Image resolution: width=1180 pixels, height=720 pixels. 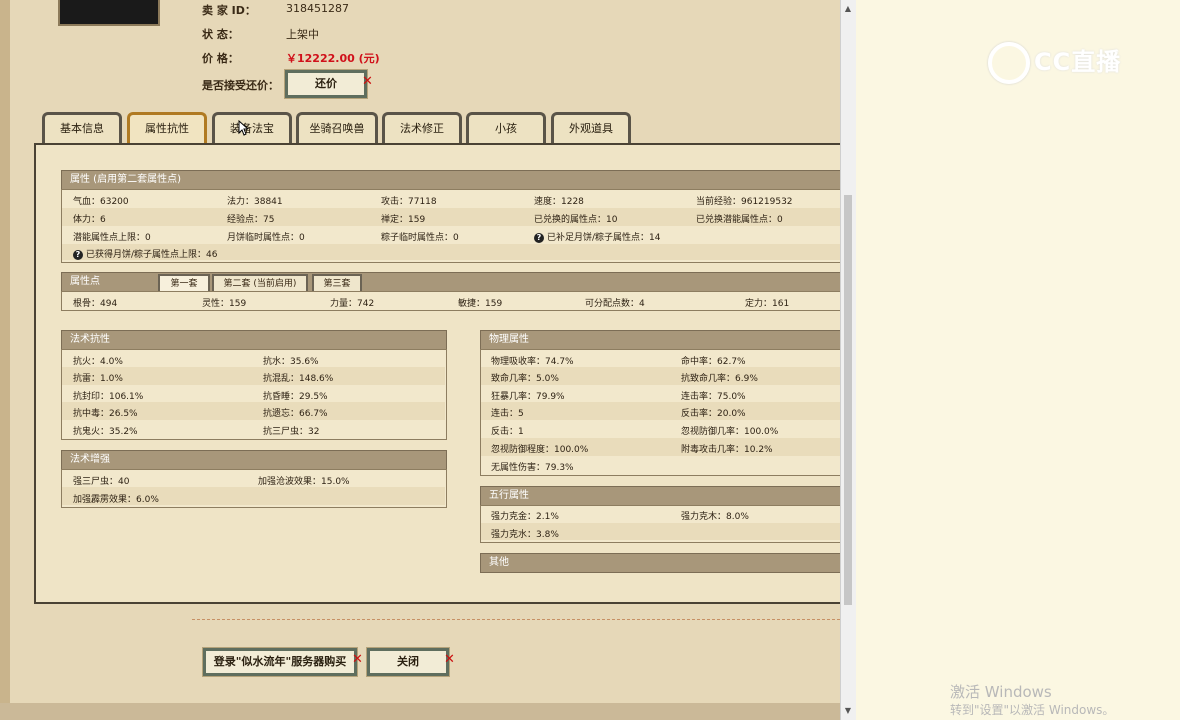 I want to click on divider, so click(x=516, y=619).